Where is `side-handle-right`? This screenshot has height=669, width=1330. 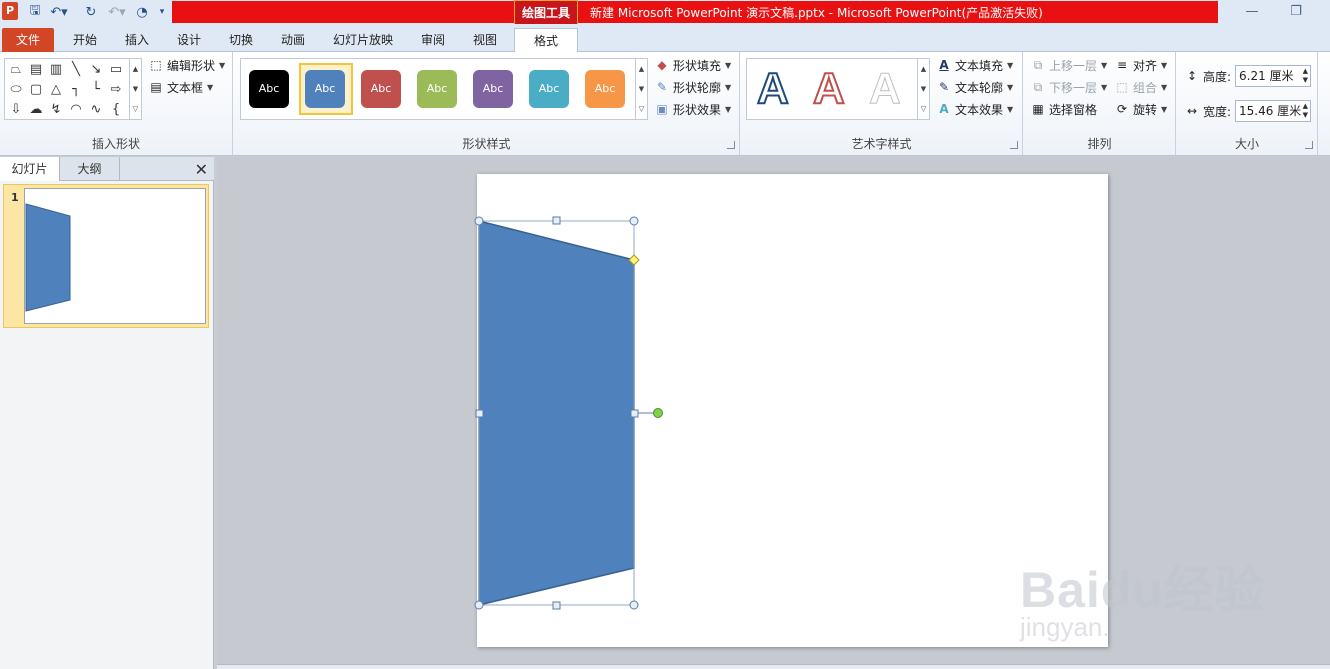
side-handle-right is located at coordinates (634, 413).